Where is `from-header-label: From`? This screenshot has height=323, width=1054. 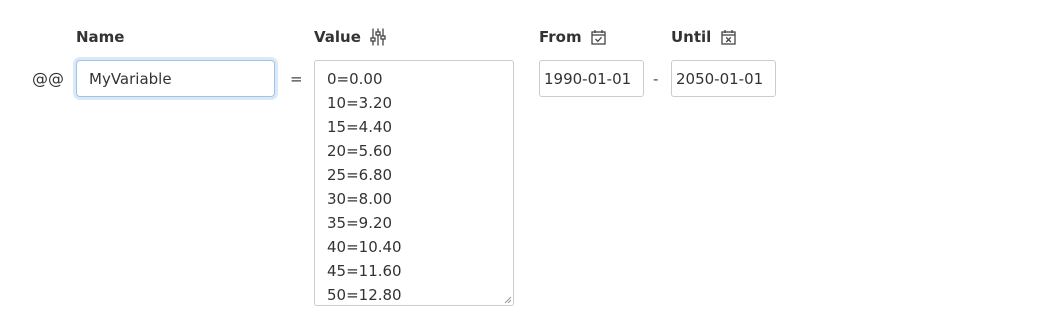 from-header-label: From is located at coordinates (560, 37).